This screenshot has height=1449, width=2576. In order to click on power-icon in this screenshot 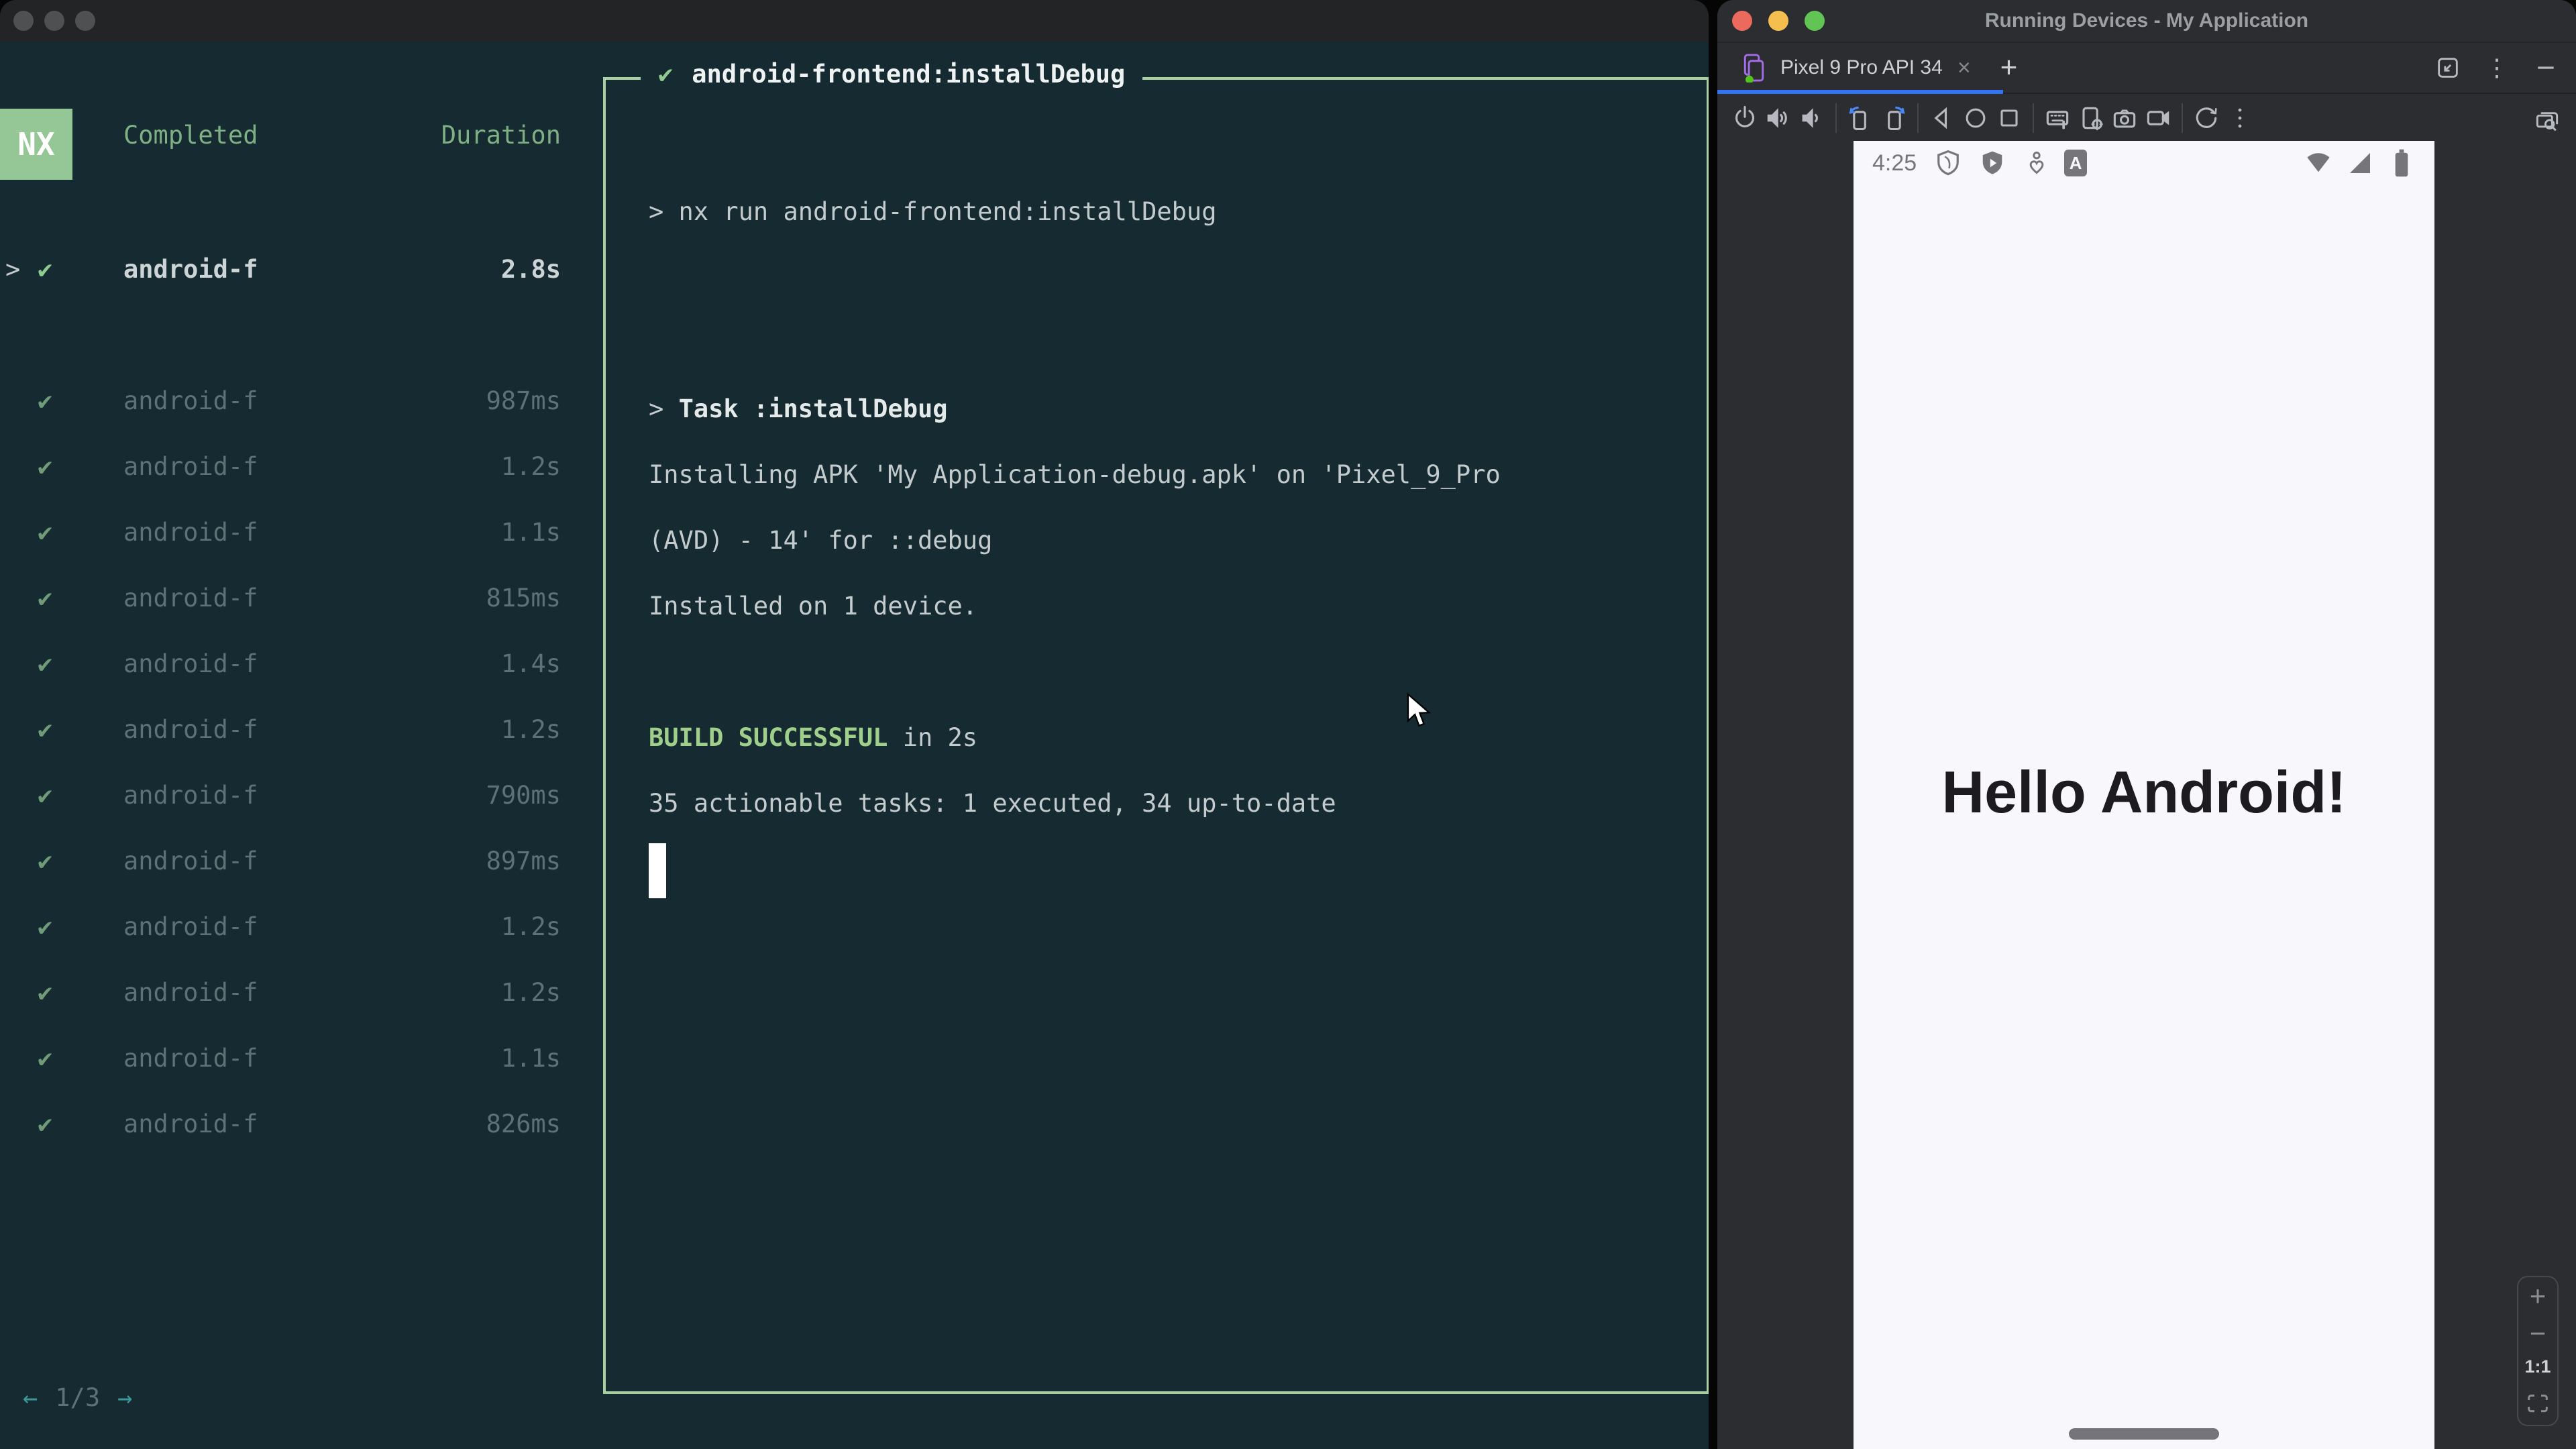, I will do `click(1745, 118)`.